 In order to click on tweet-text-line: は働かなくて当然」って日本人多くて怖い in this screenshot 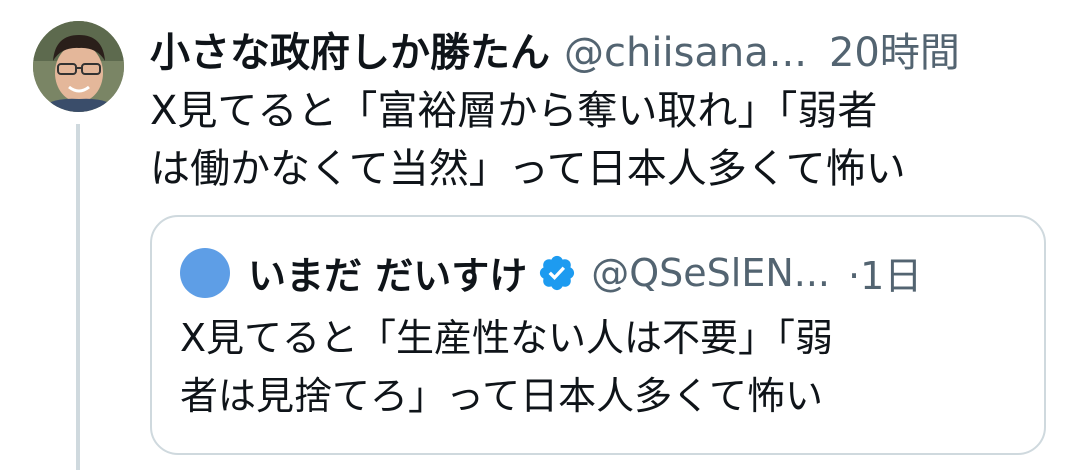, I will do `click(528, 169)`.